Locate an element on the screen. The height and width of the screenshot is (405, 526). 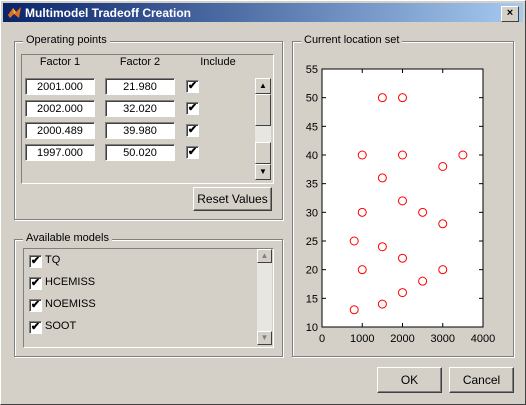
factor1-input: 2001.000 is located at coordinates (60, 86).